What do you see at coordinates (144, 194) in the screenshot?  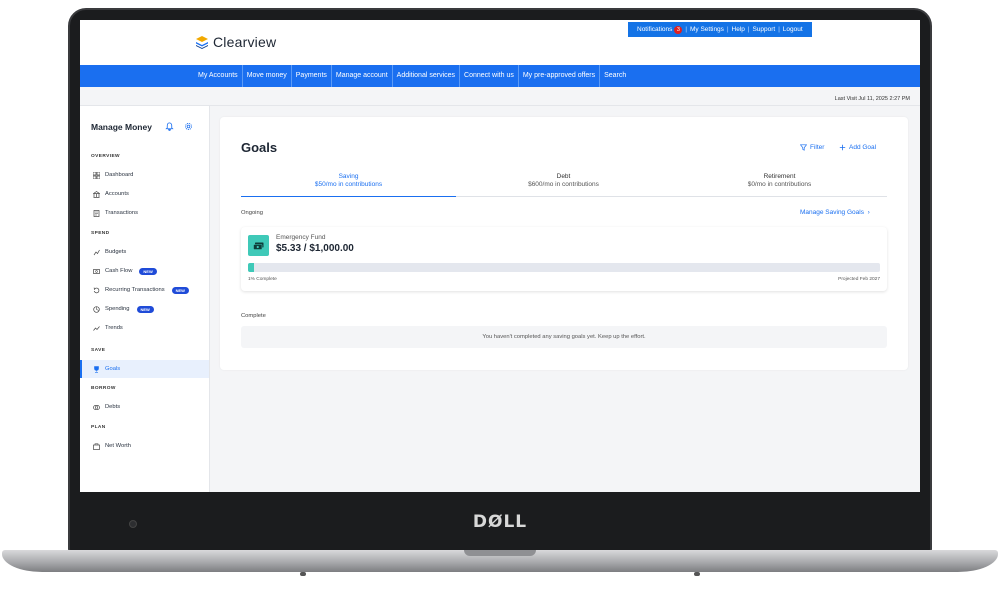 I see `sidebar-item-accounts: Accounts` at bounding box center [144, 194].